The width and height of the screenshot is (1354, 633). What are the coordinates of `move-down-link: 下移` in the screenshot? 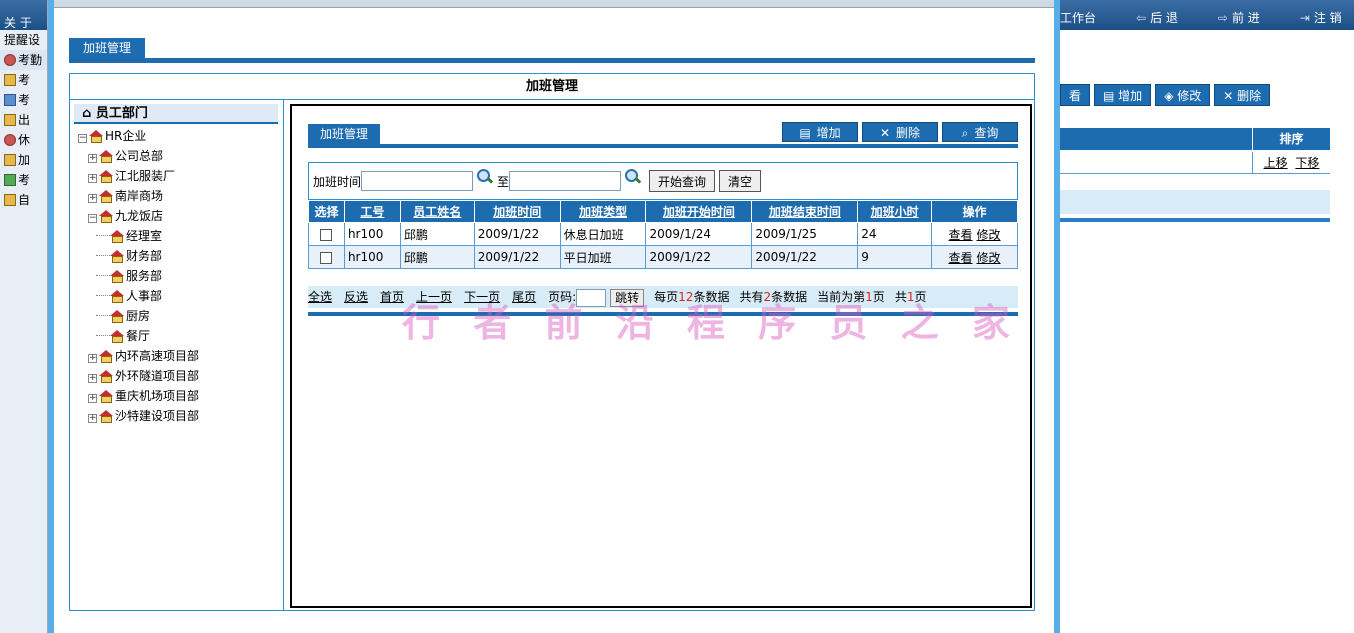 It's located at (1307, 163).